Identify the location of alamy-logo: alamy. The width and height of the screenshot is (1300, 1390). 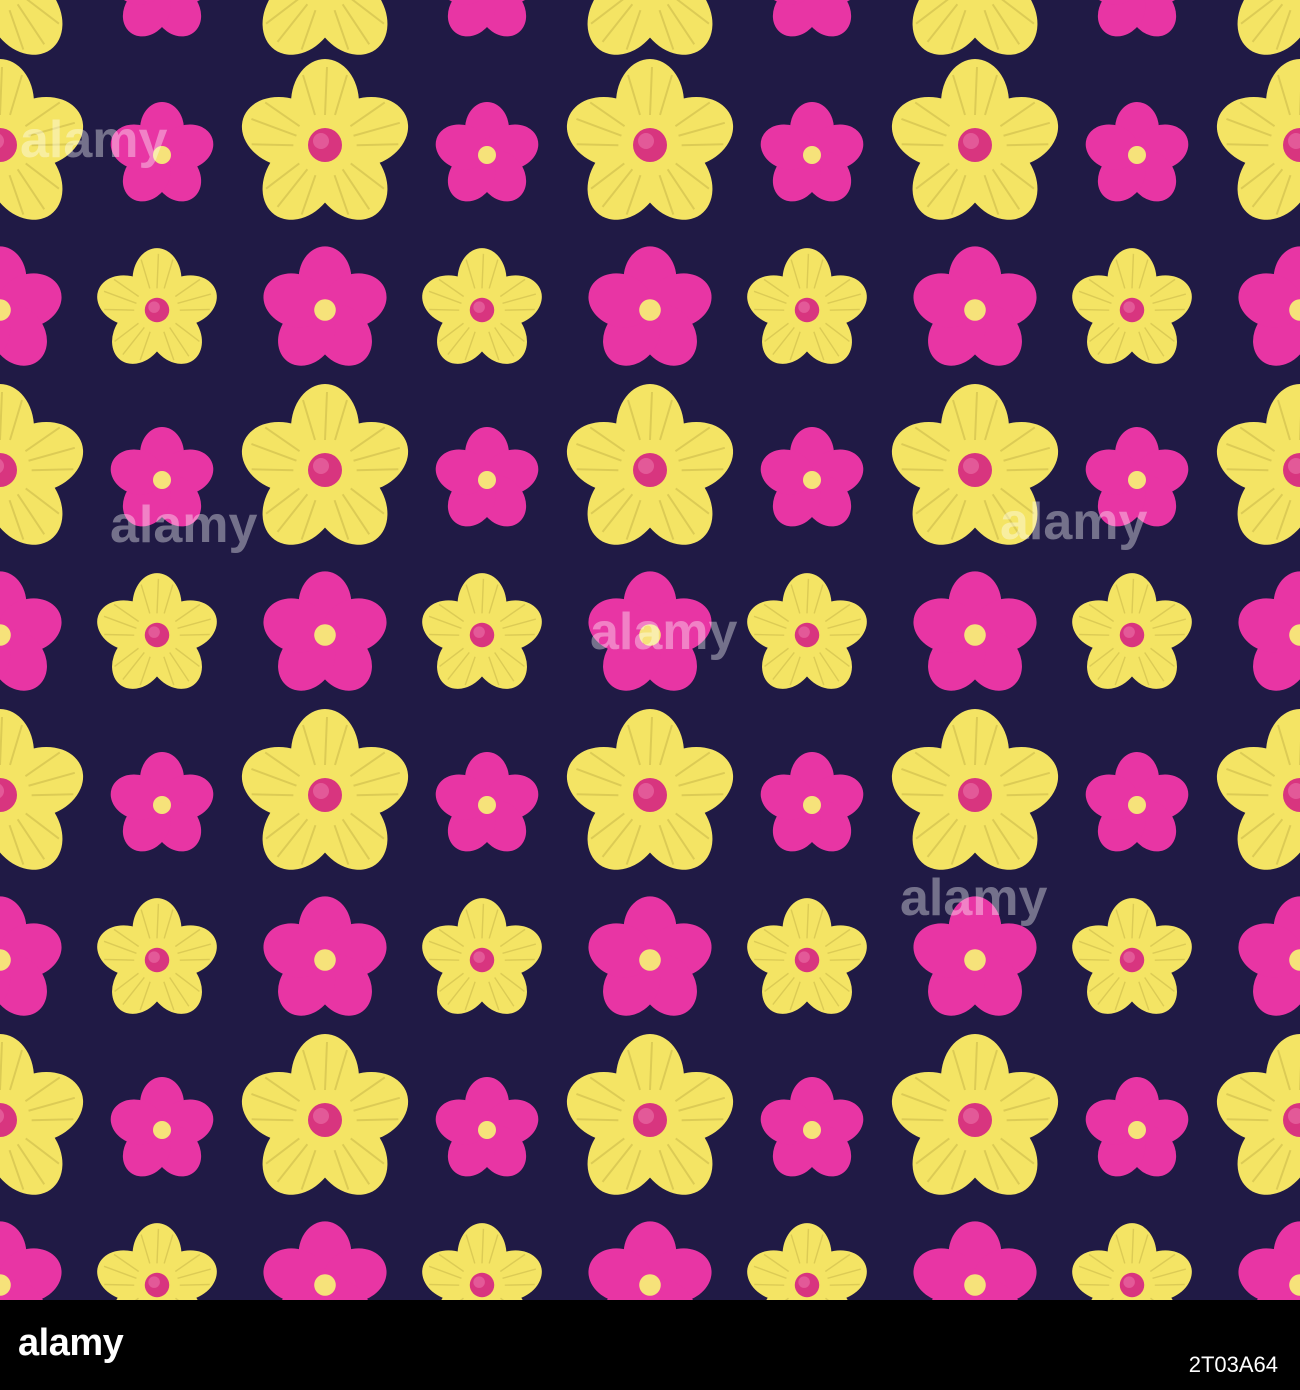
(71, 1343).